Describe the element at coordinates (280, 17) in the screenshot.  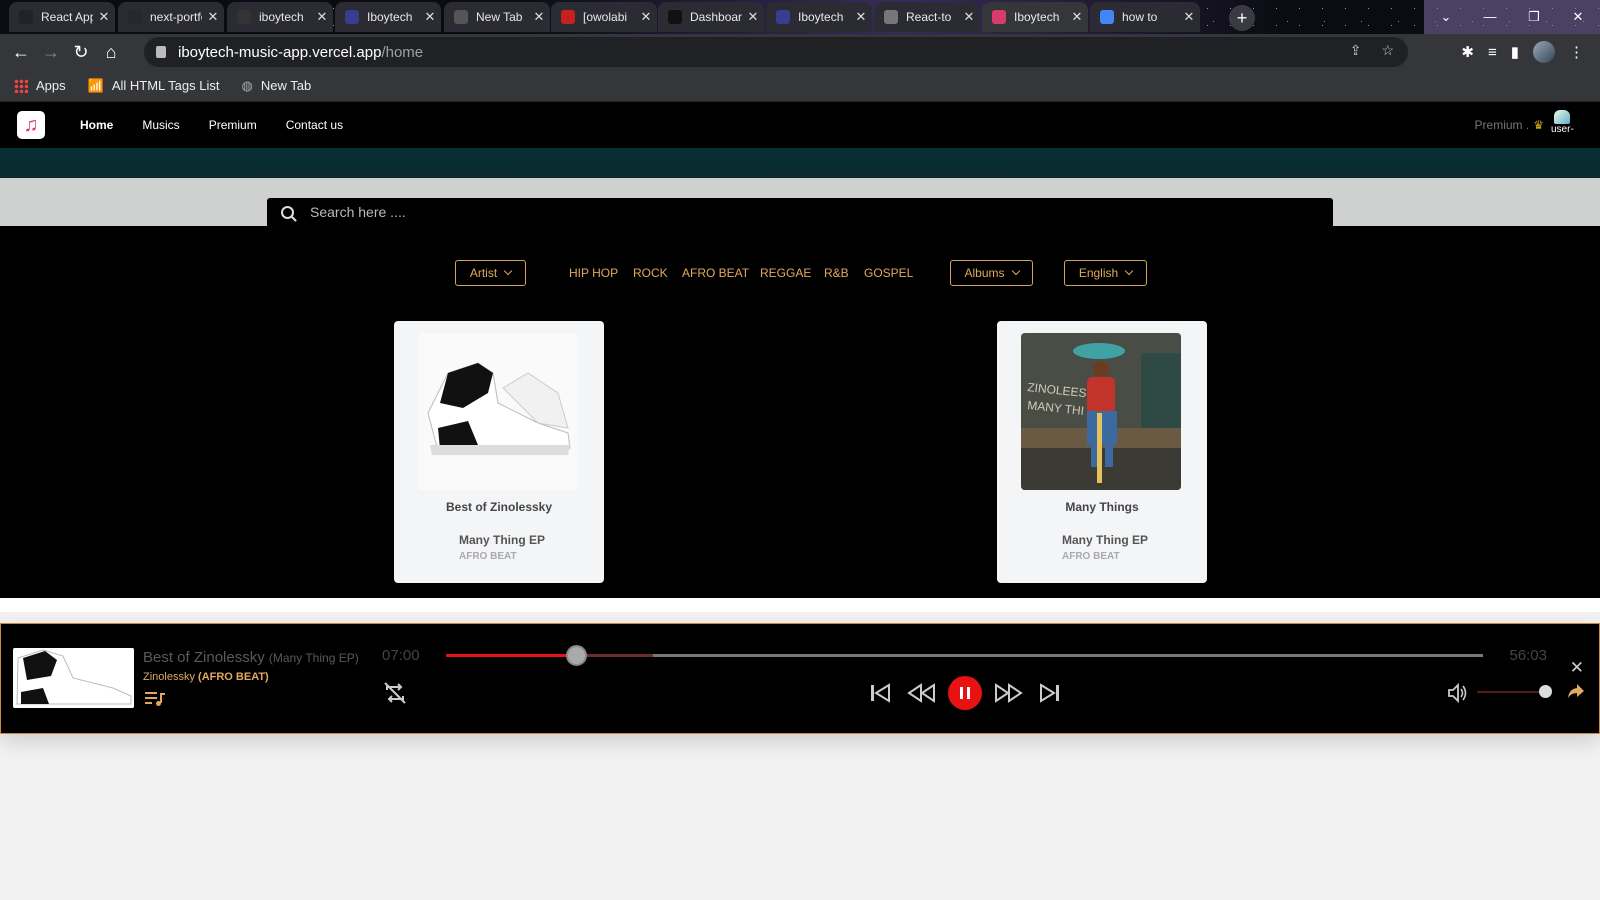
I see `browser-tab: iboytech ✕` at that location.